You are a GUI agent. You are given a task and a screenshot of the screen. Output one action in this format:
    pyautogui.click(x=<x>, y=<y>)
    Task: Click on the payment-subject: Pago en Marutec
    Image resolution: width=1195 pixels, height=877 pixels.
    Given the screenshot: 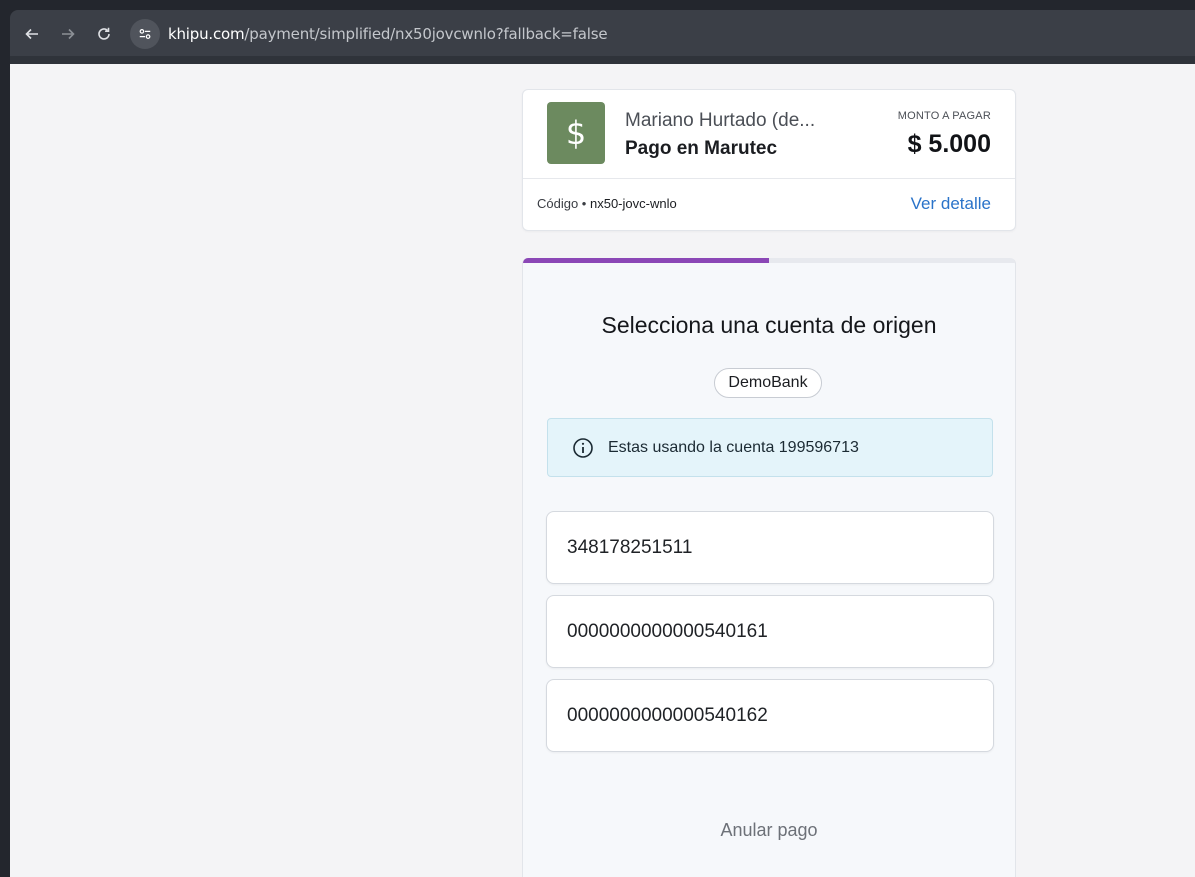 What is the action you would take?
    pyautogui.click(x=701, y=148)
    